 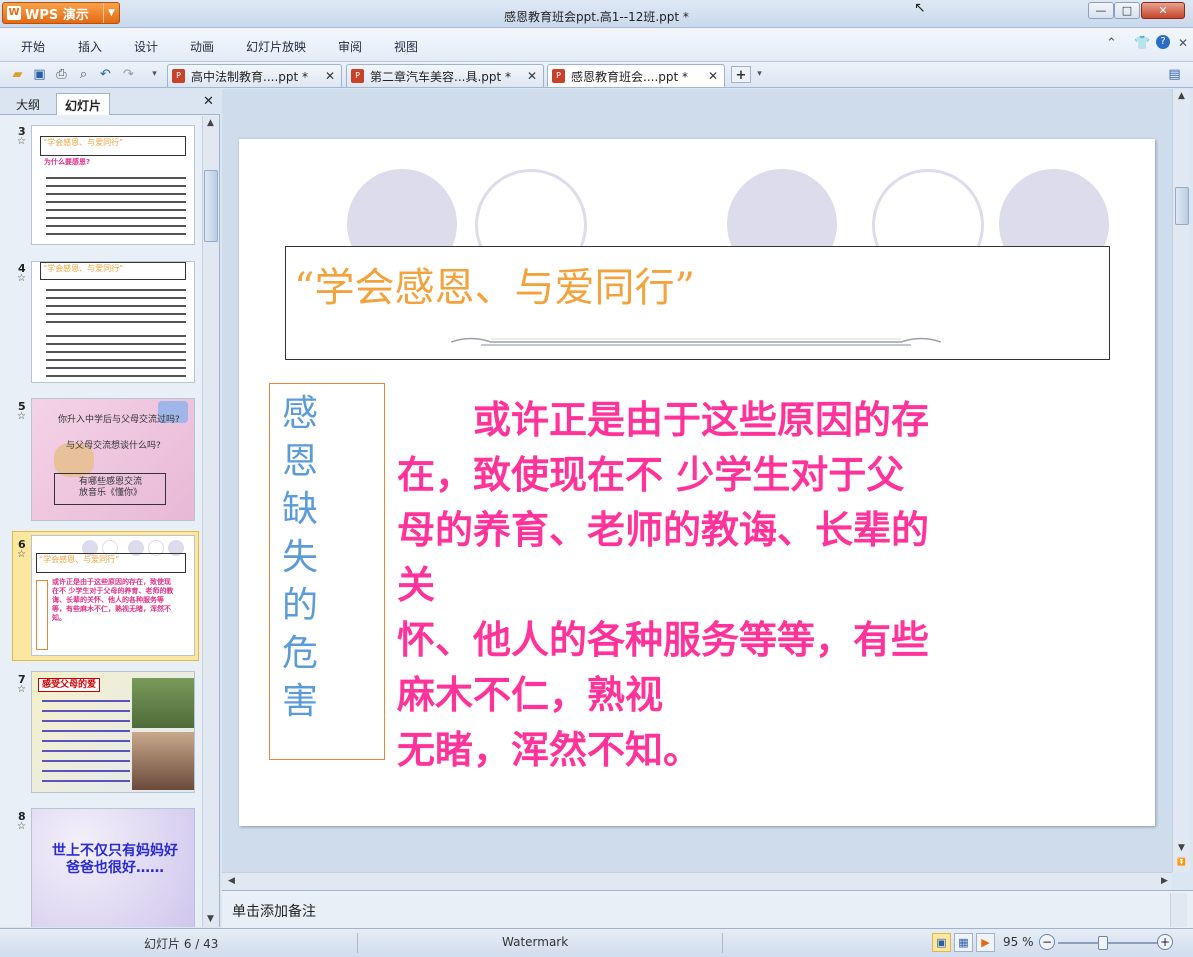 I want to click on scroll-left-icon: ◀, so click(x=231, y=881).